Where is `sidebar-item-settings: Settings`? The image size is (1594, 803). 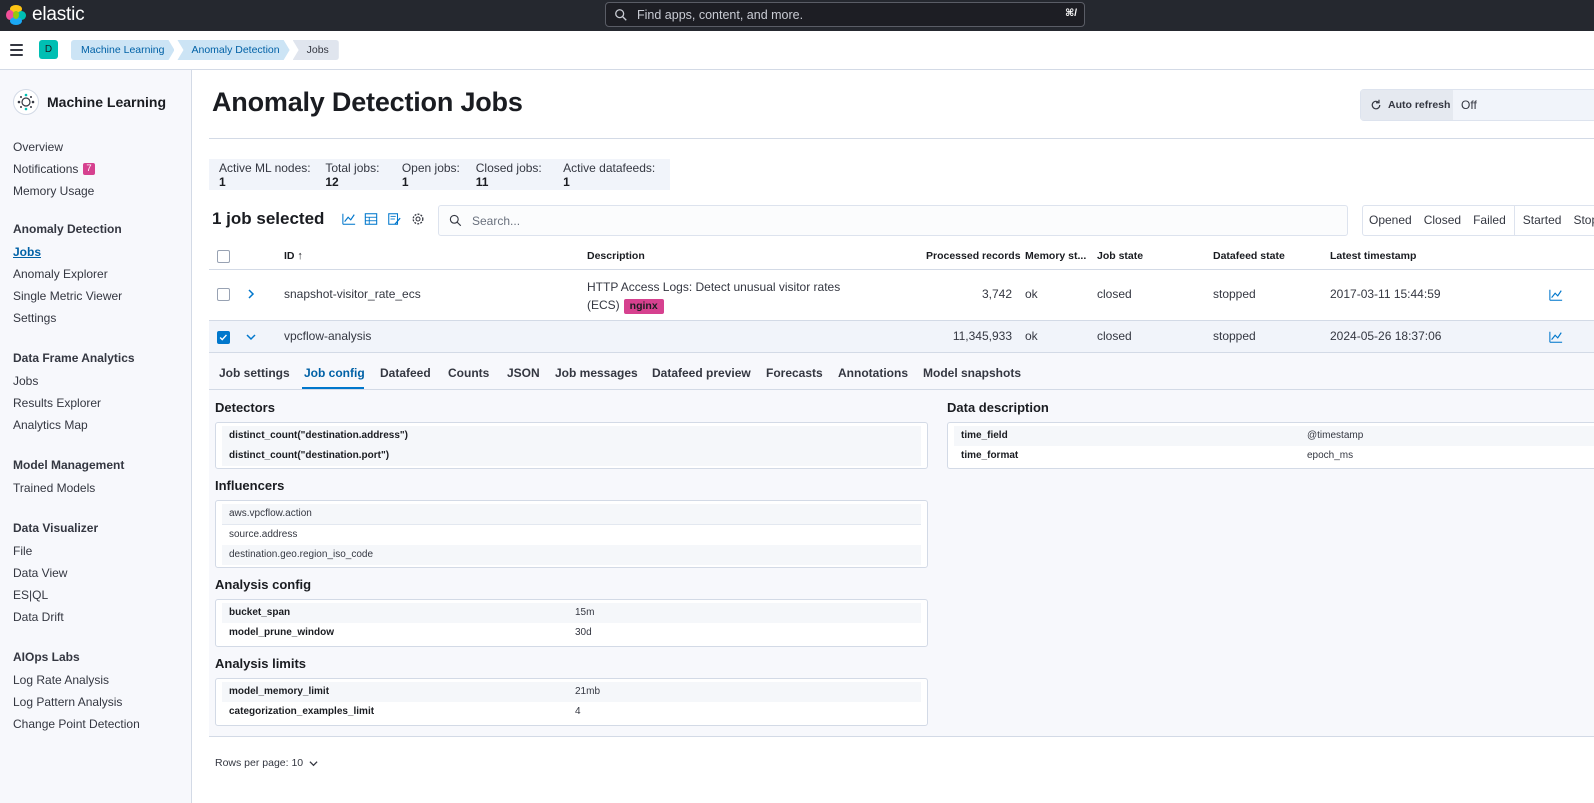
sidebar-item-settings: Settings is located at coordinates (67, 321).